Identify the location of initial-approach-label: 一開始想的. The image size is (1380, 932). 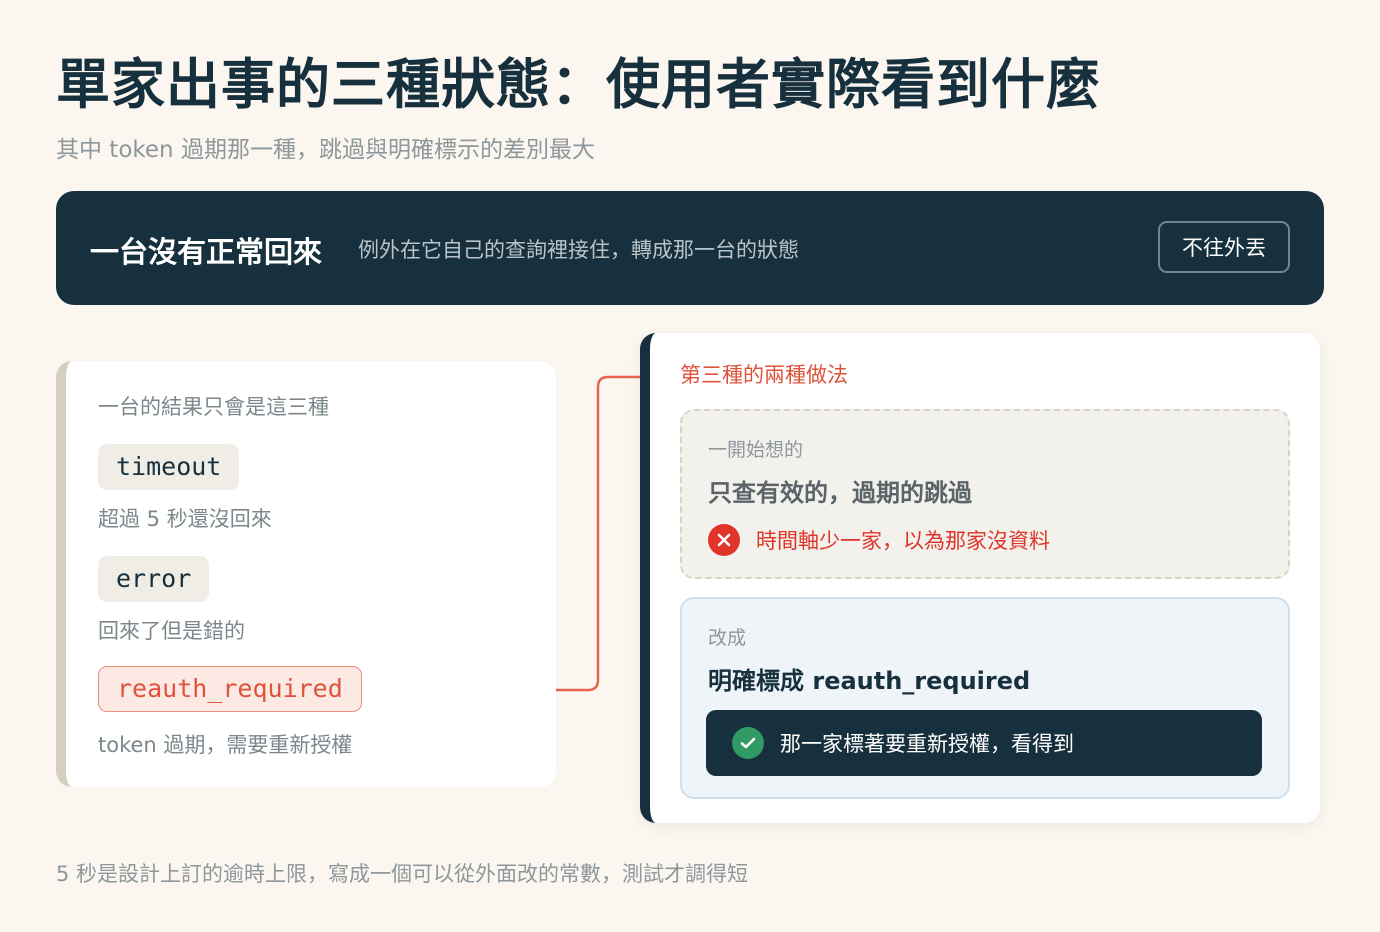
(756, 450).